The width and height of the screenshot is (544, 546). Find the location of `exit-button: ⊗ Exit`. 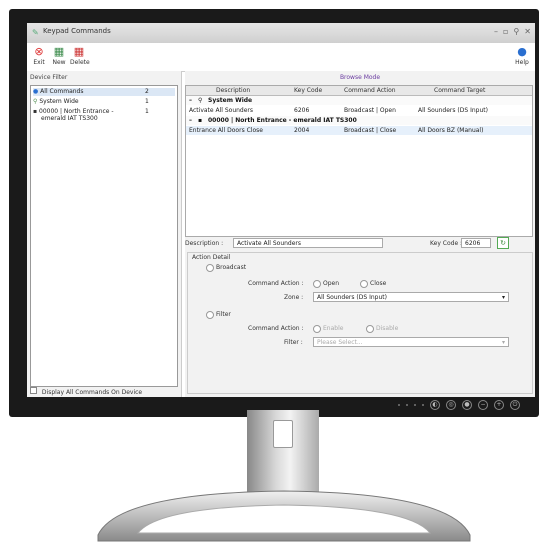

exit-button: ⊗ Exit is located at coordinates (39, 55).